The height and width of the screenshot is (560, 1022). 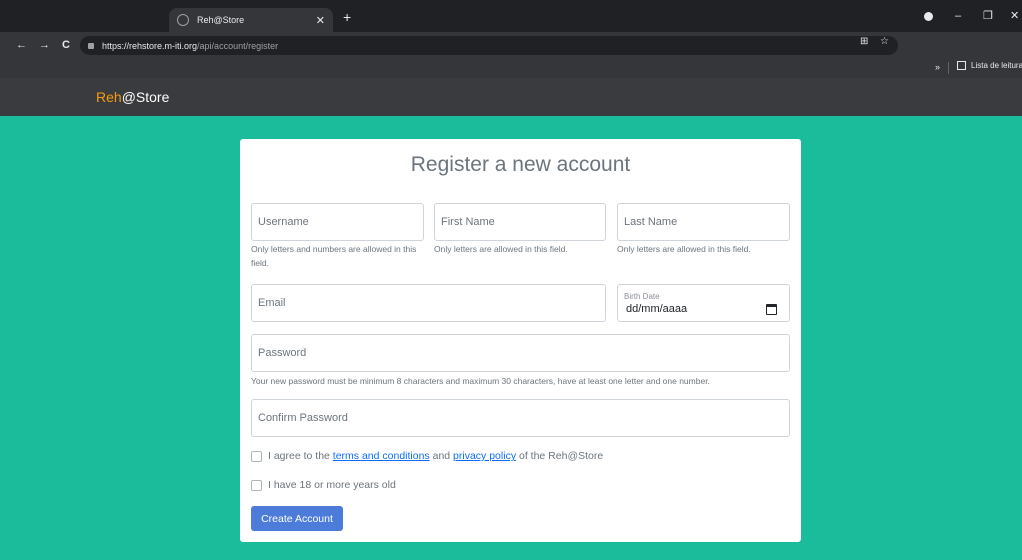 What do you see at coordinates (381, 456) in the screenshot?
I see `terms-link: terms and conditions` at bounding box center [381, 456].